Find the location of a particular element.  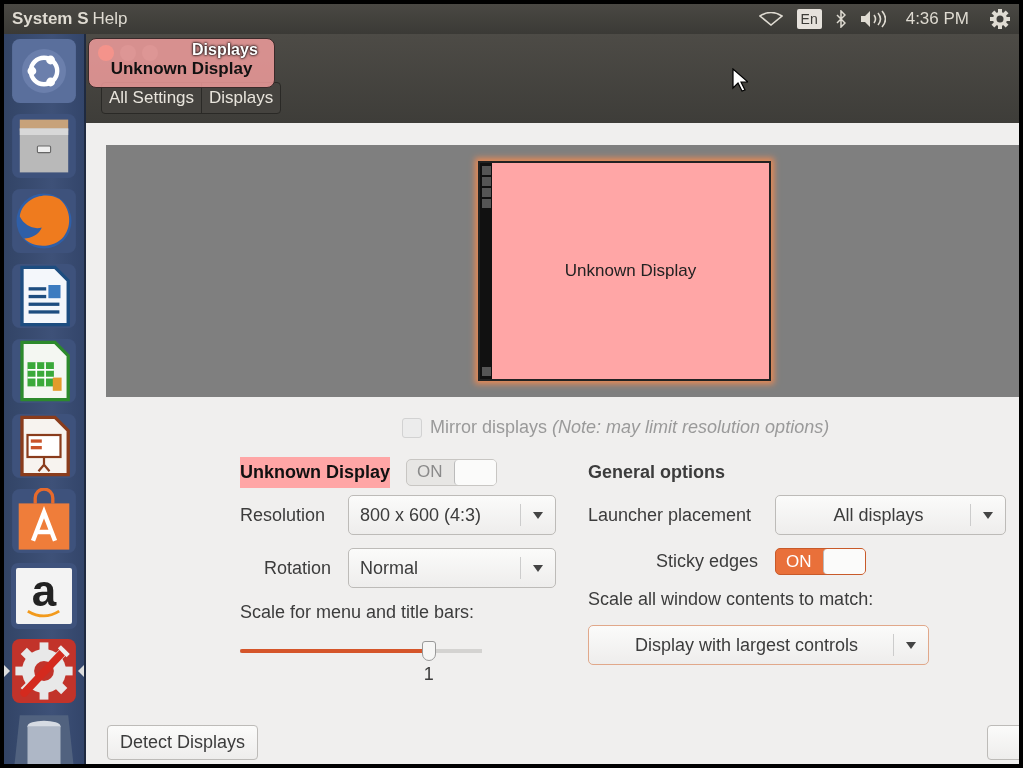

launcher-placement-dropdown: All displays is located at coordinates (890, 515).